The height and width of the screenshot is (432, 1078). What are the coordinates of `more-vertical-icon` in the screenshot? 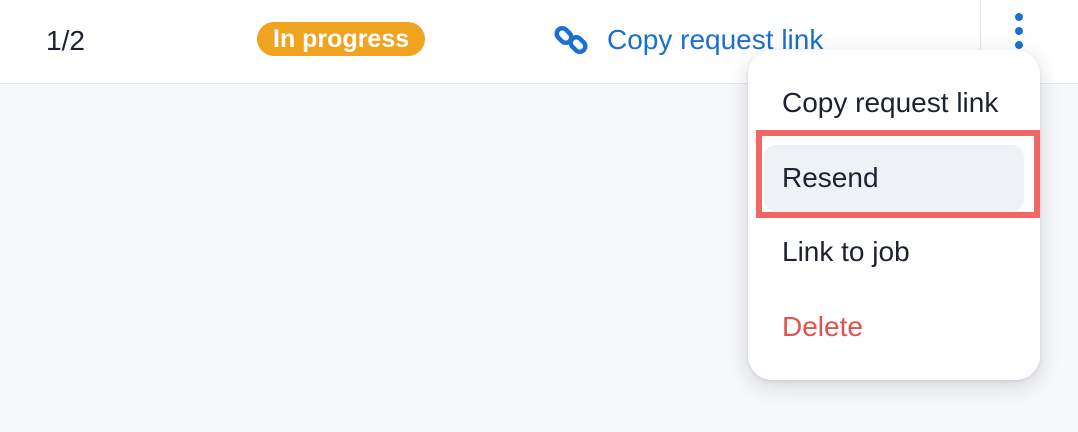 It's located at (1019, 32).